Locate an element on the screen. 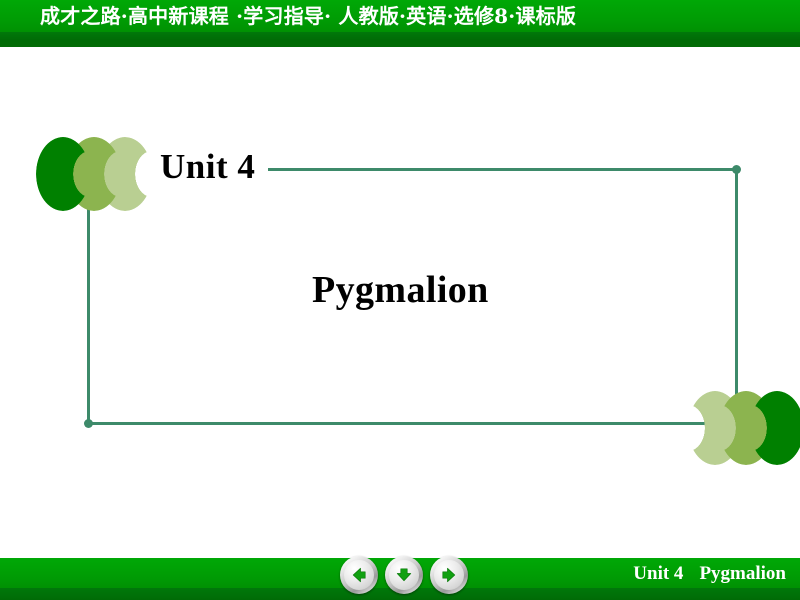  left-chevron-dark-icon is located at coordinates (63, 174).